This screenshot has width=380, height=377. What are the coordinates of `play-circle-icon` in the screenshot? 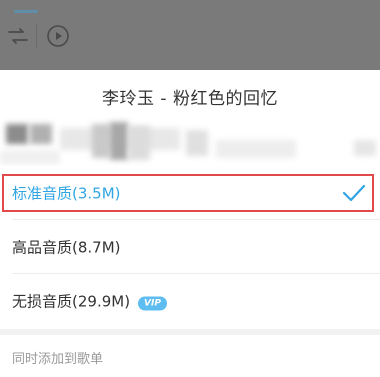 It's located at (58, 36).